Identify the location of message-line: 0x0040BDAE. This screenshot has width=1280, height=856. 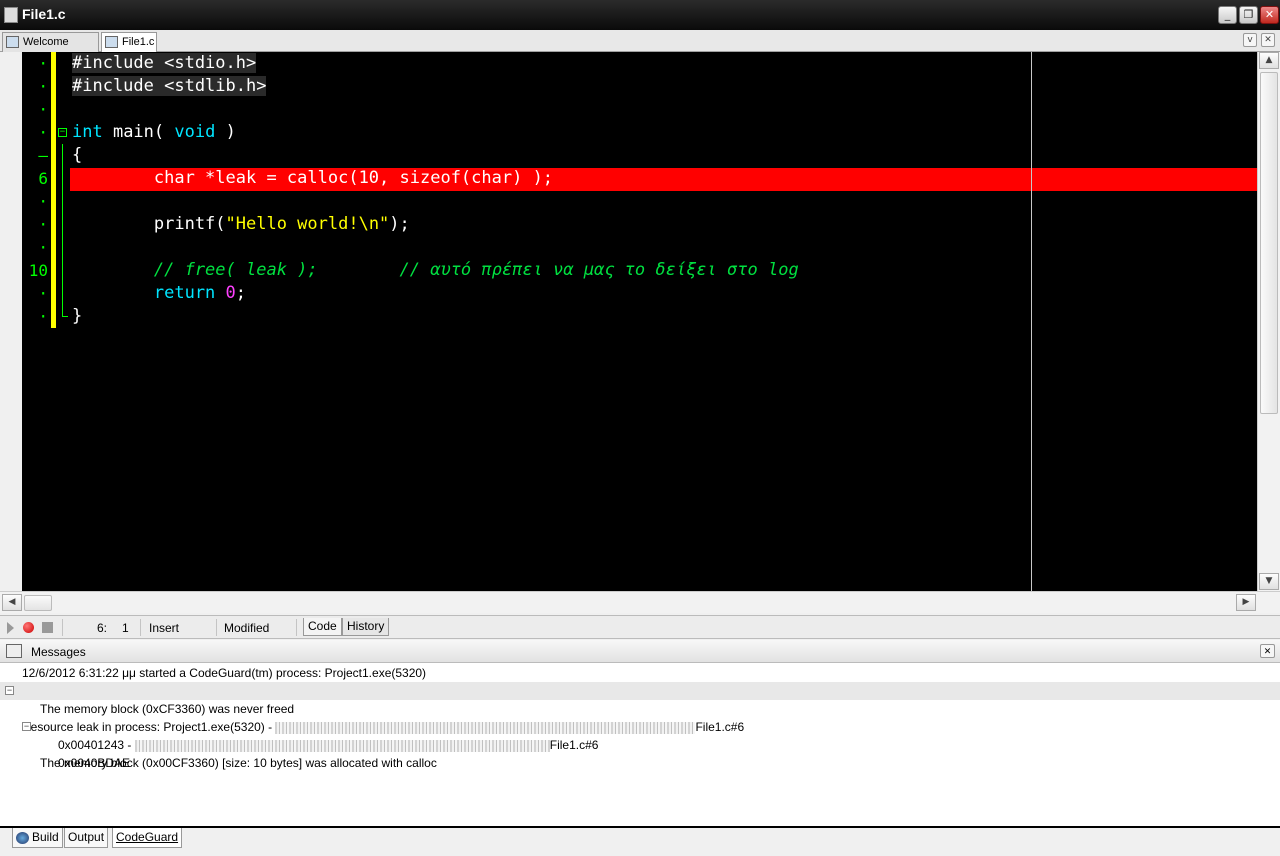
(94, 763).